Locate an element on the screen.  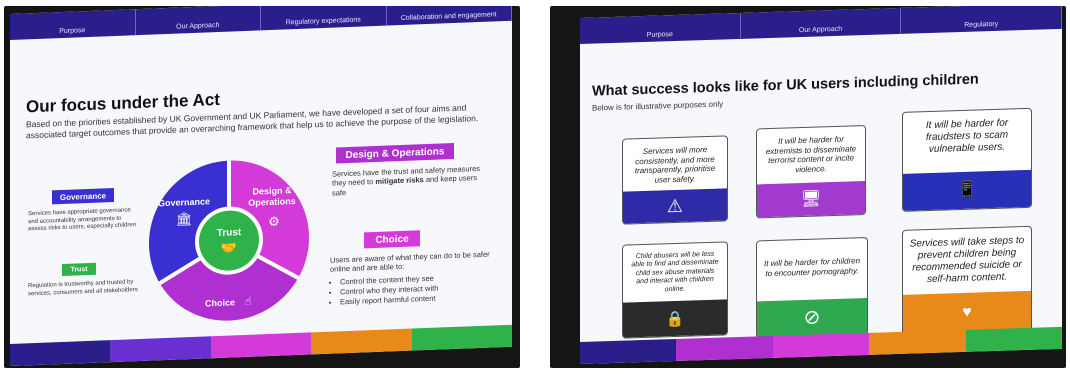
left-slide-color-bar is located at coordinates (261, 345).